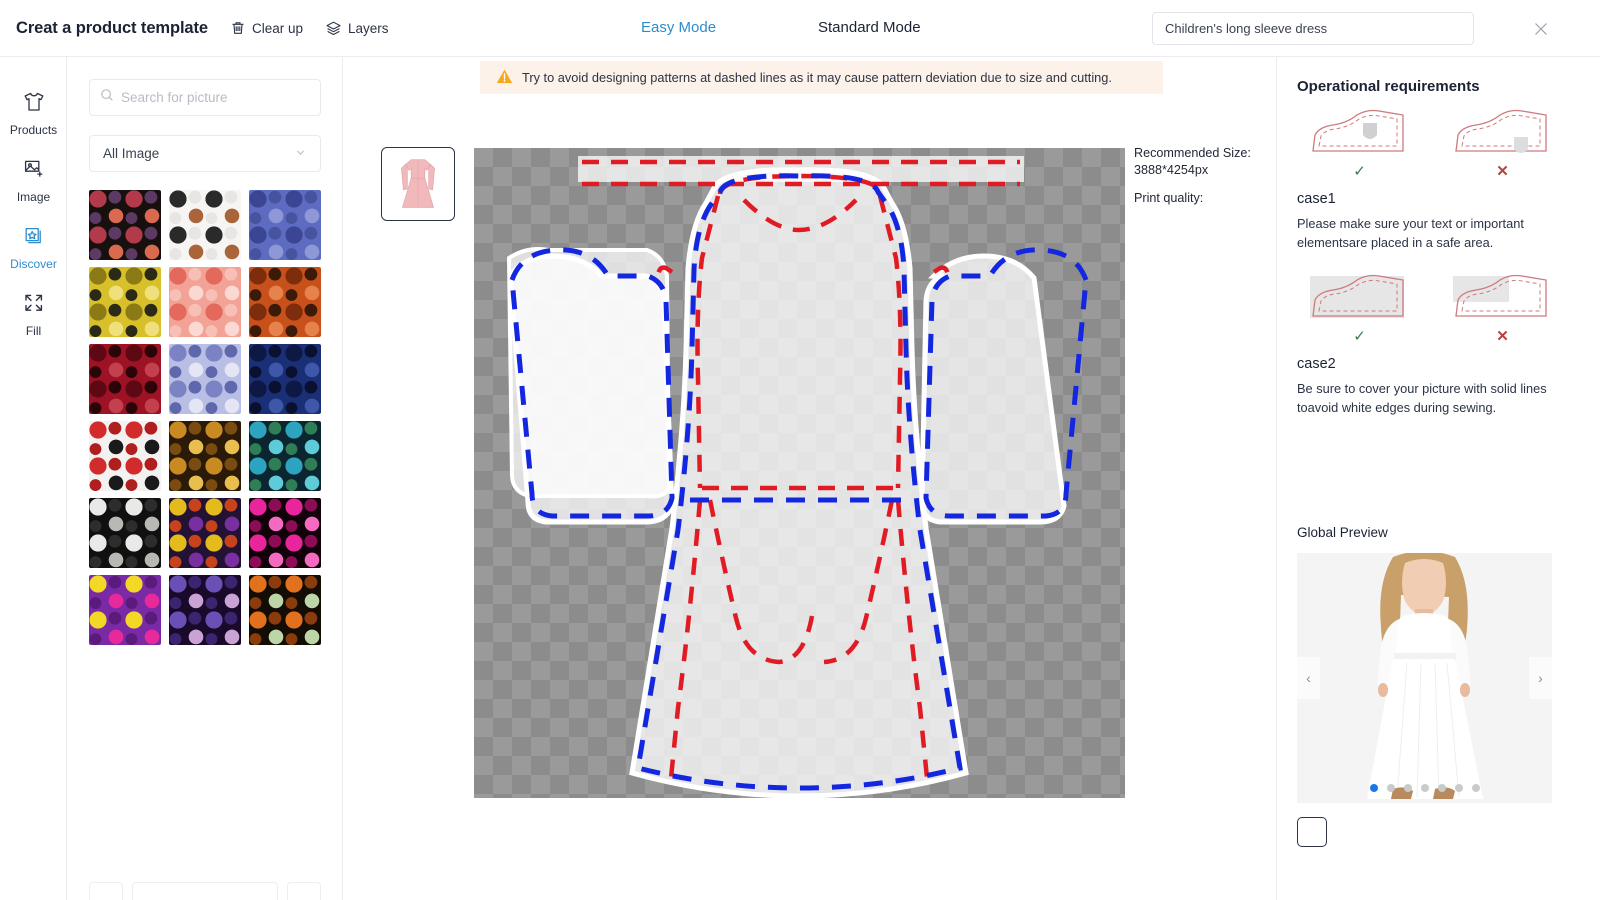  I want to click on clear-up-button: Clear up, so click(266, 28).